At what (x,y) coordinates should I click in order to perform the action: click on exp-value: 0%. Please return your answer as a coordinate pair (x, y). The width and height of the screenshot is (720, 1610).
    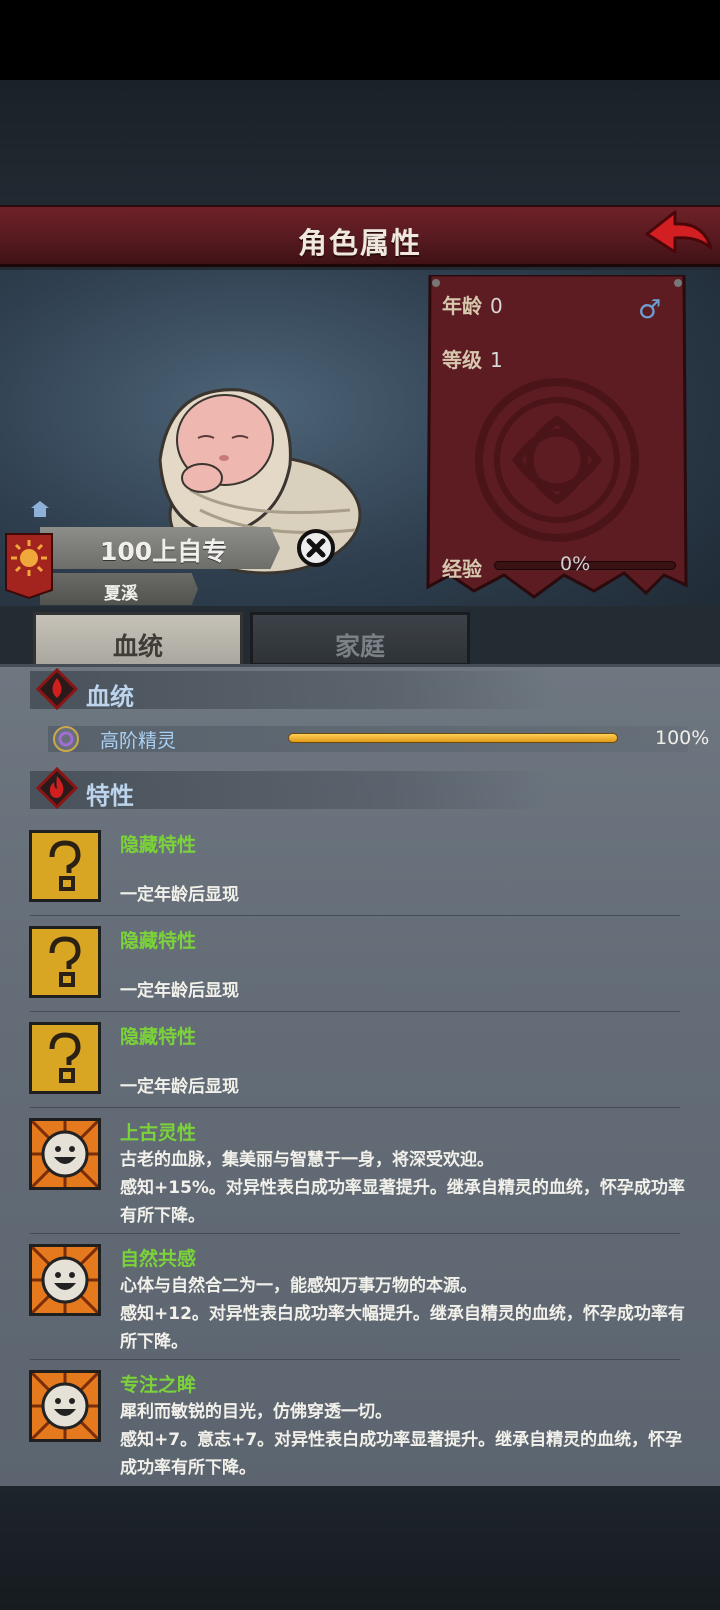
    Looking at the image, I should click on (575, 564).